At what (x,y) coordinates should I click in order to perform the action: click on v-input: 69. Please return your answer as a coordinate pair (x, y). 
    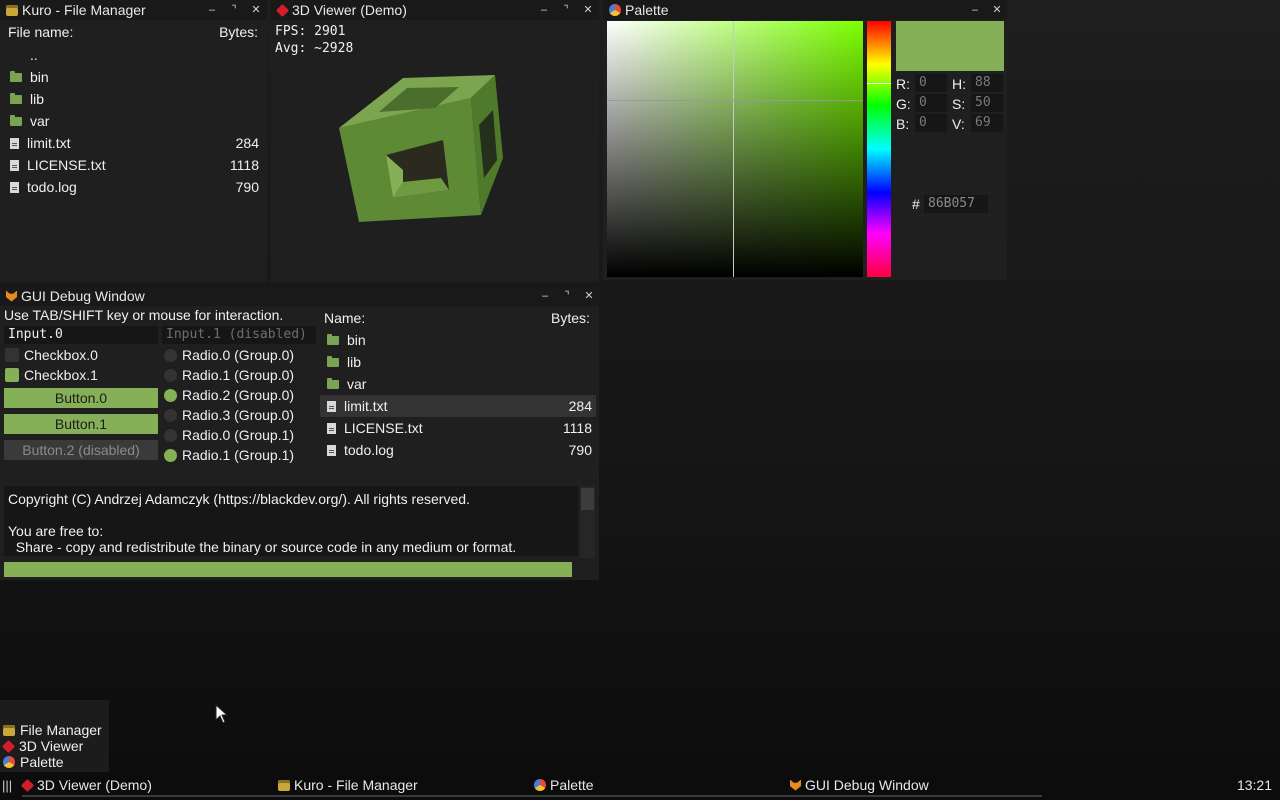
    Looking at the image, I should click on (987, 123).